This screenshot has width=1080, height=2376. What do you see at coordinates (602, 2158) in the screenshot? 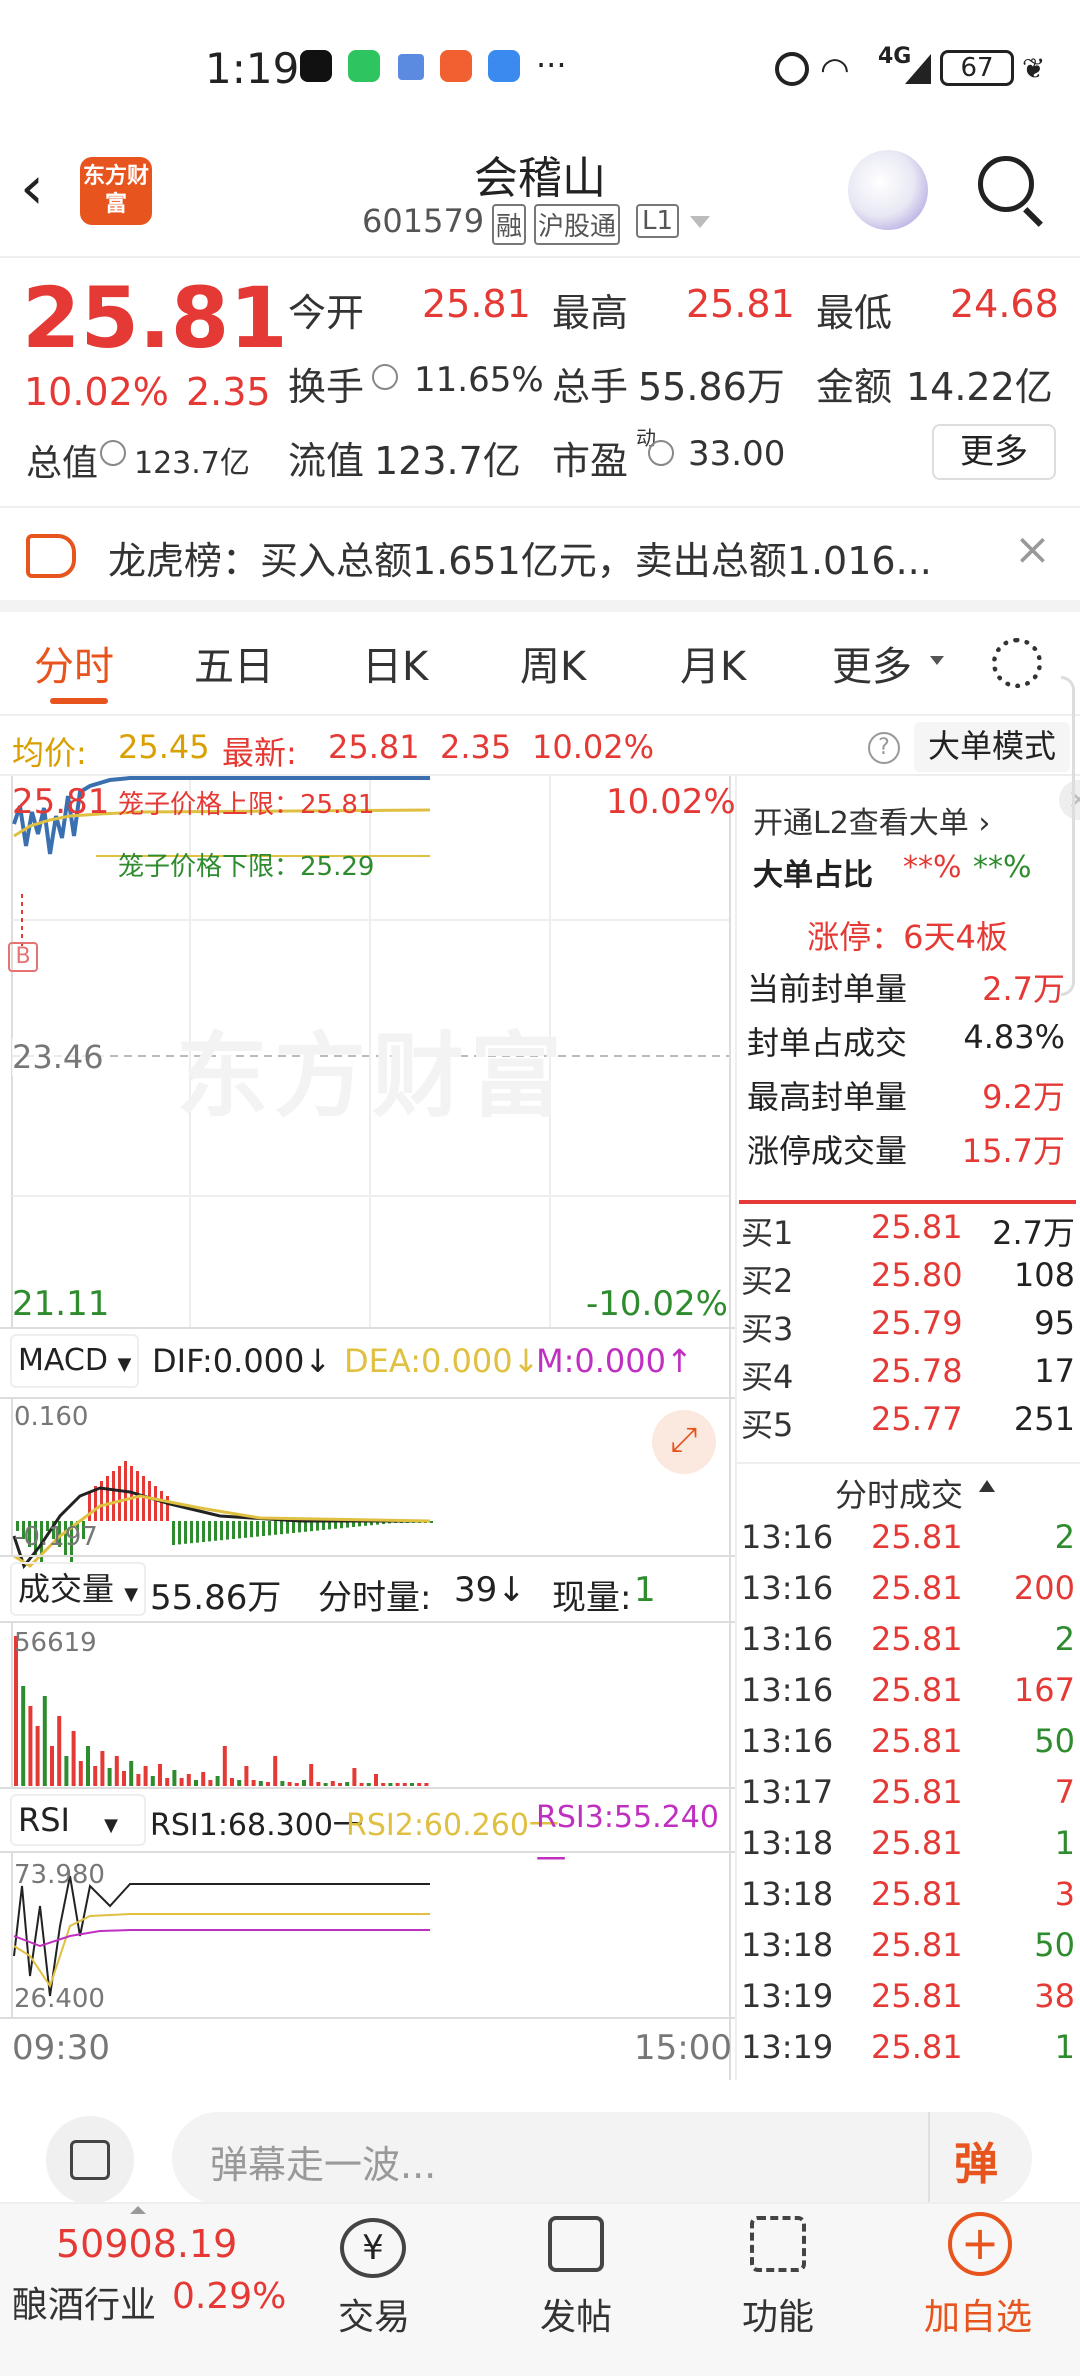
I see `danmu-input: 弹幕走一波... 弹` at bounding box center [602, 2158].